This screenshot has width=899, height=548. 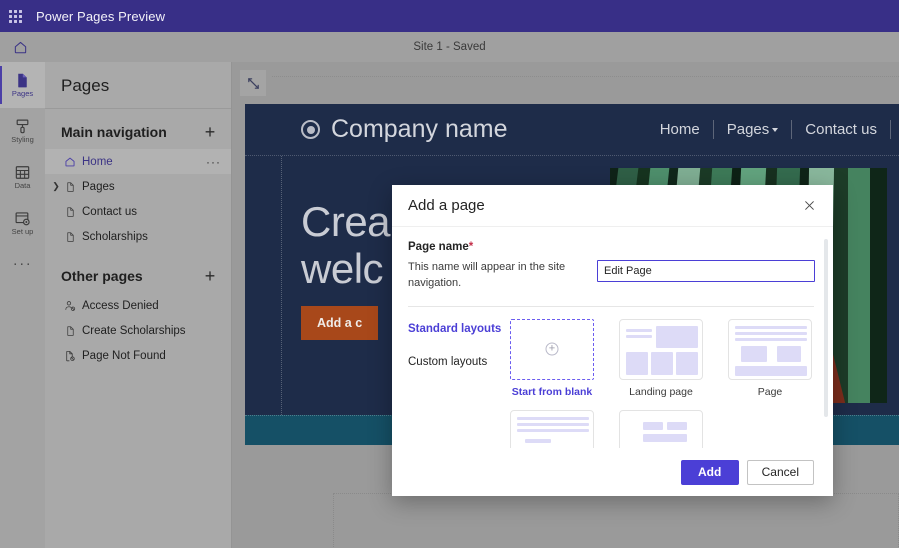 I want to click on layout-thumbnail-landing, so click(x=661, y=349).